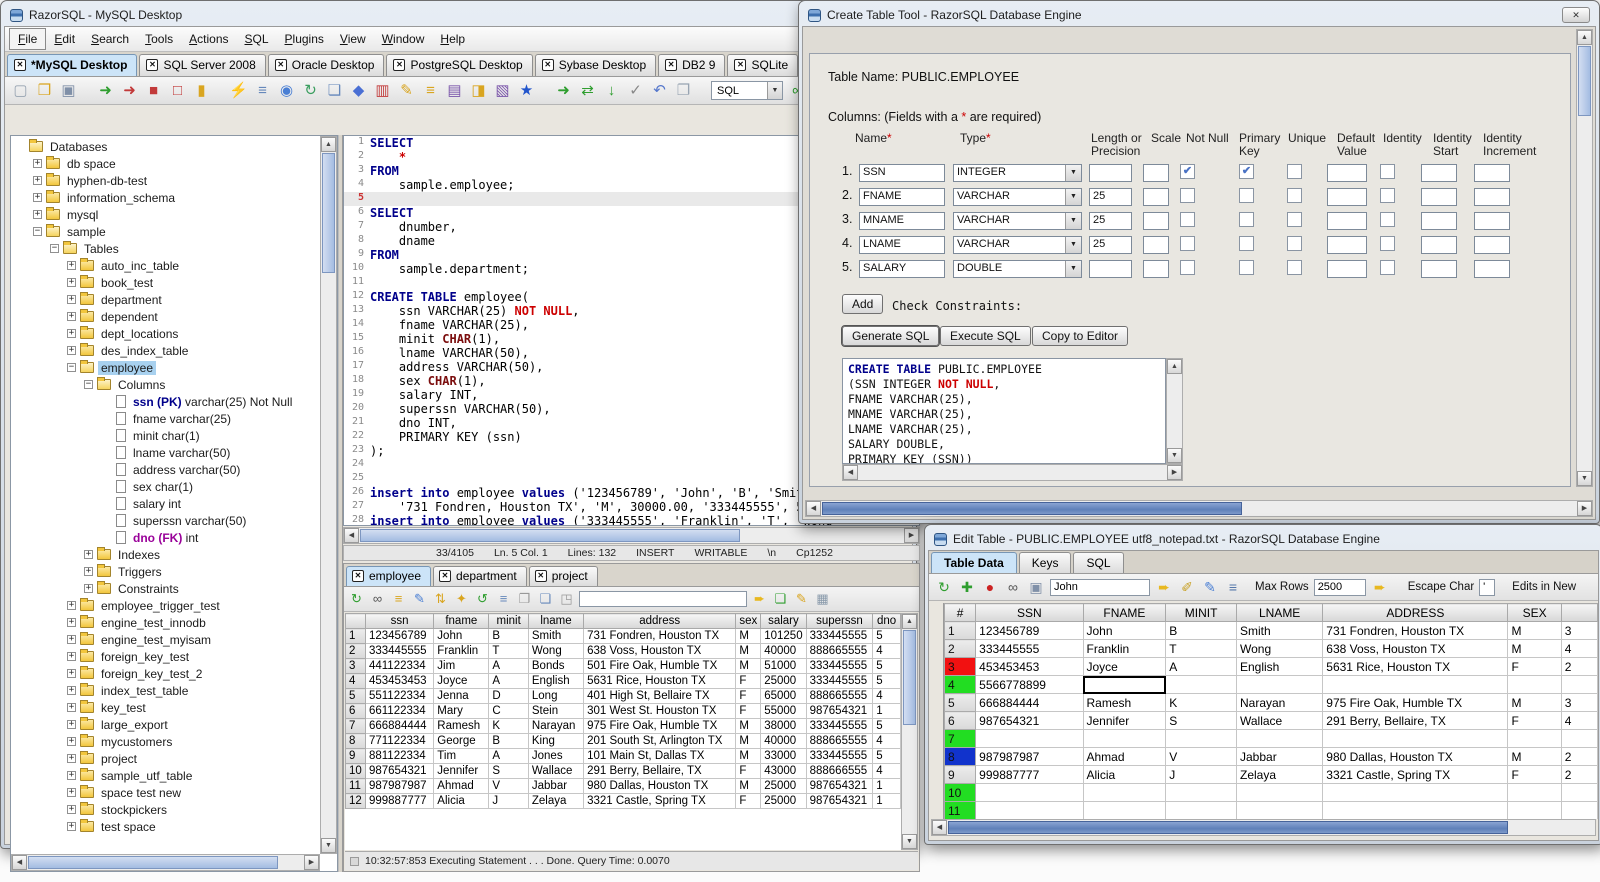  Describe the element at coordinates (165, 214) in the screenshot. I see `tree-item-mysql: + mysql` at that location.